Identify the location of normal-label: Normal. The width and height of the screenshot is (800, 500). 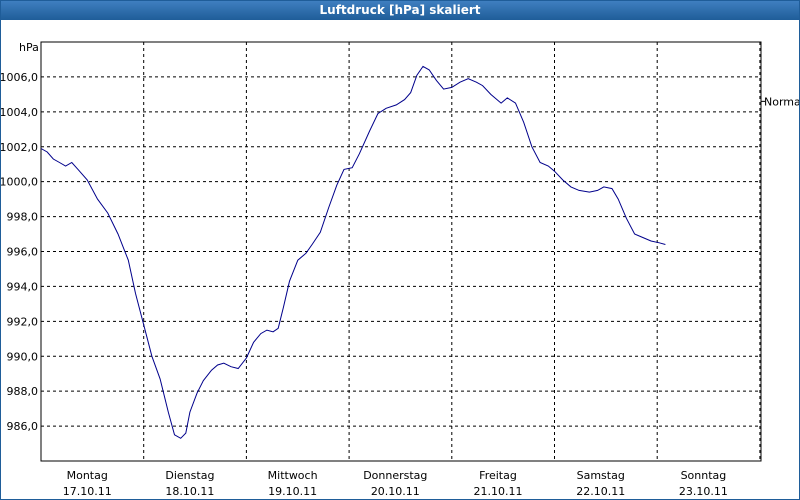
(781, 101).